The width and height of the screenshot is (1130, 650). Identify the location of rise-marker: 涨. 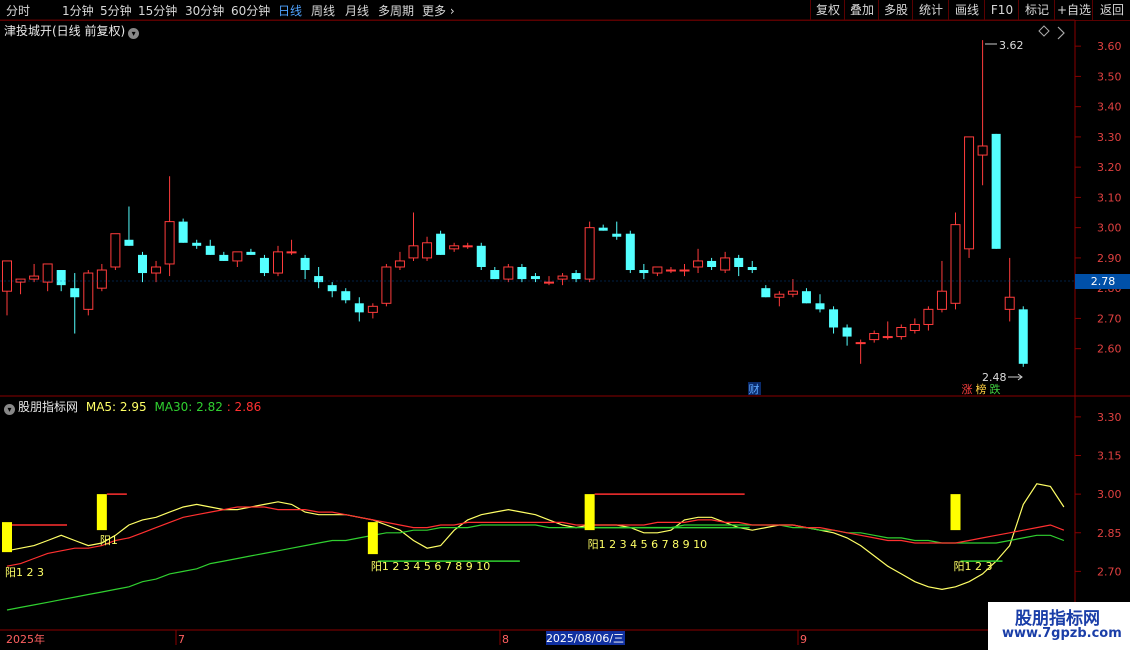
(967, 389).